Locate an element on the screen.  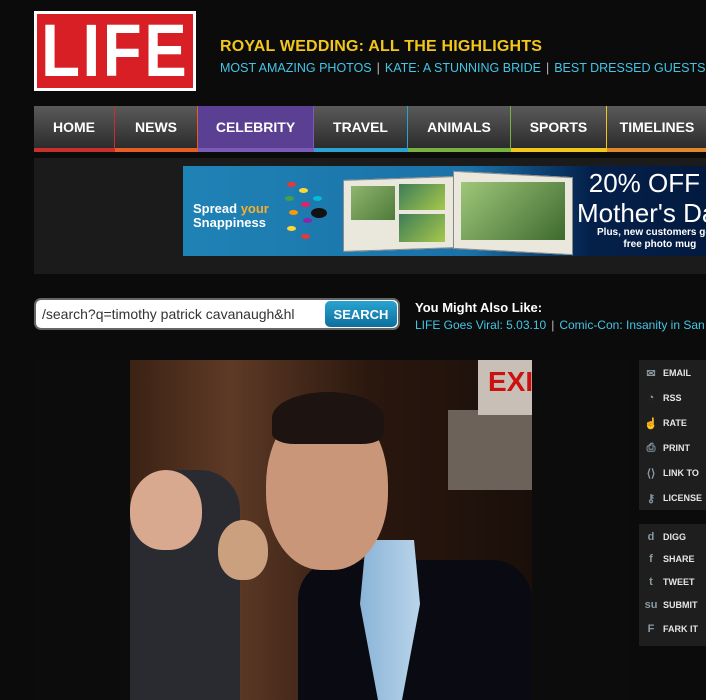
nav-news: NEWS is located at coordinates (156, 129).